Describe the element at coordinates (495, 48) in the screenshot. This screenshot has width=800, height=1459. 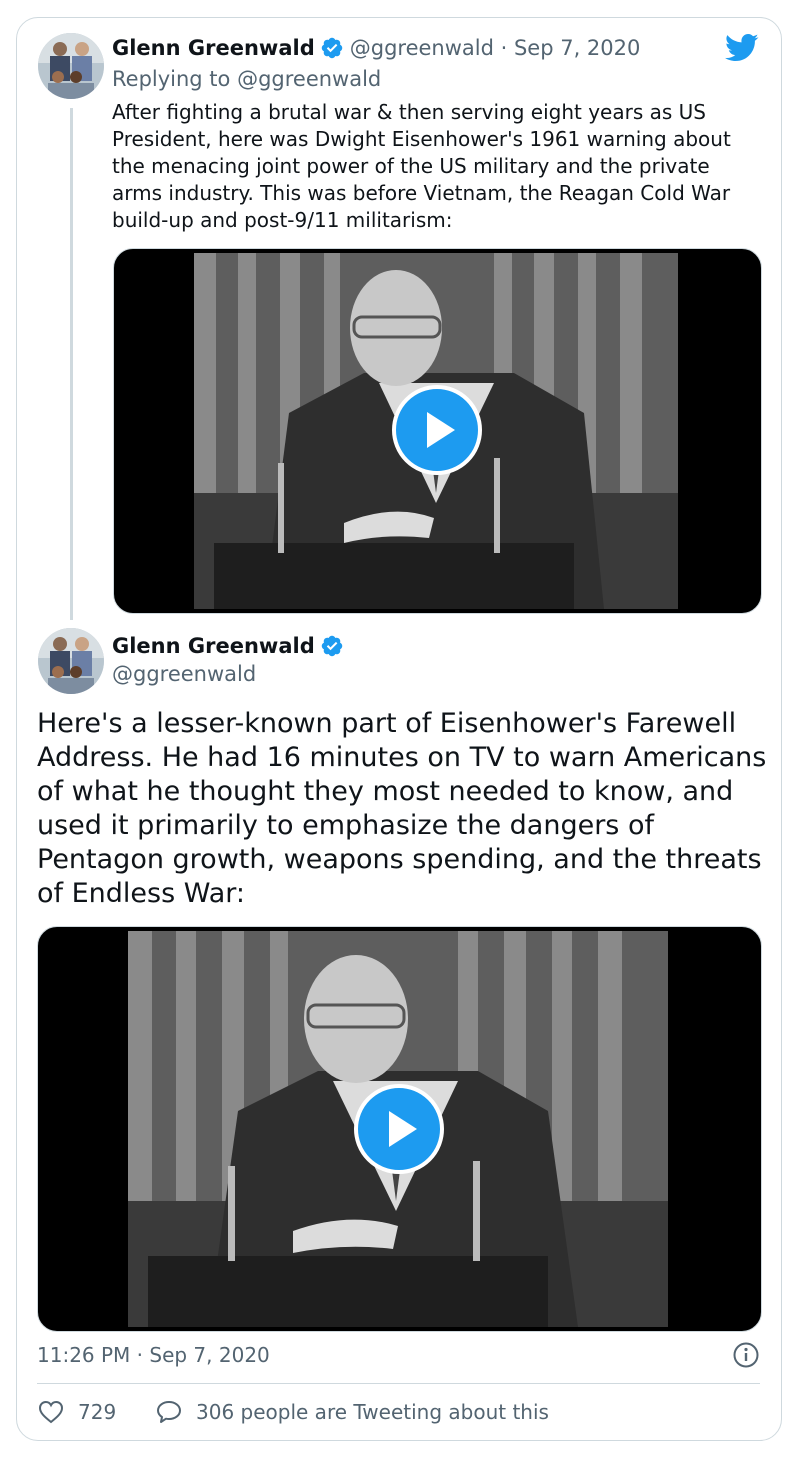
I see `handle-and-date: @ggreenwald · Sep 7, 2020` at that location.